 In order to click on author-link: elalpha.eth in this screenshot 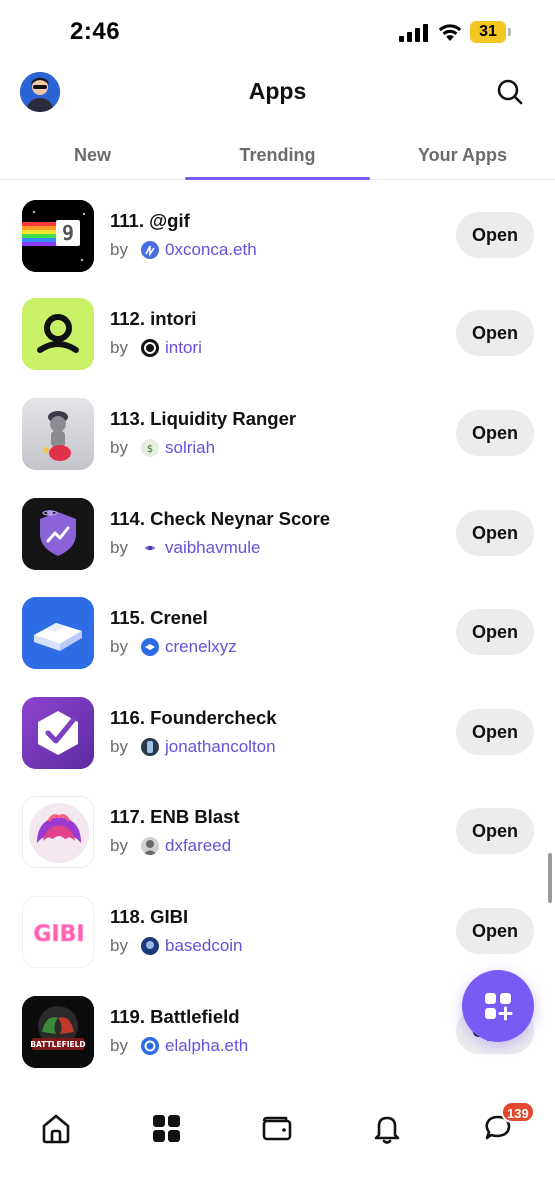, I will do `click(206, 1046)`.